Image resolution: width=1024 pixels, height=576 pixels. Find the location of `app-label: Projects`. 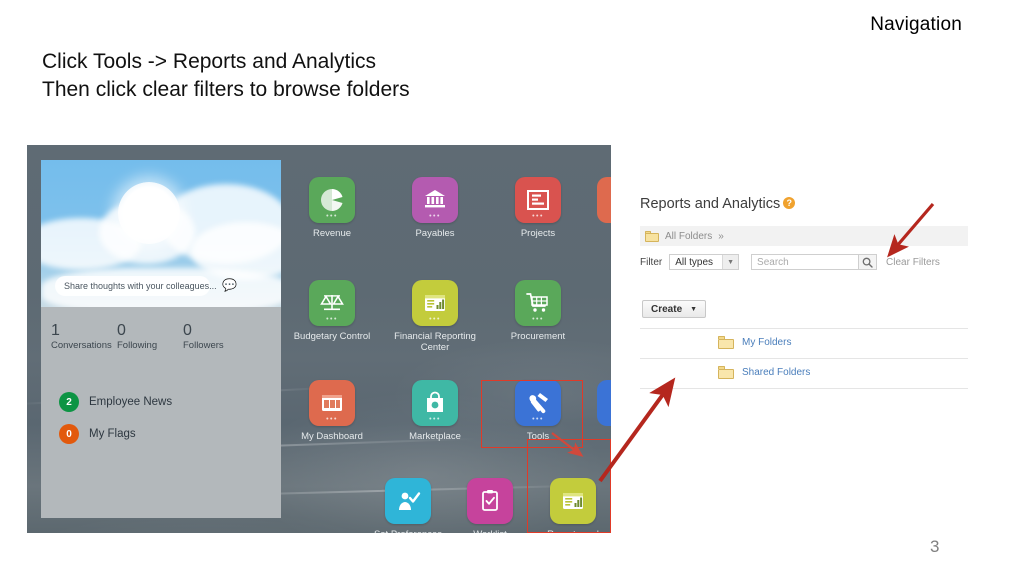

app-label: Projects is located at coordinates (538, 233).